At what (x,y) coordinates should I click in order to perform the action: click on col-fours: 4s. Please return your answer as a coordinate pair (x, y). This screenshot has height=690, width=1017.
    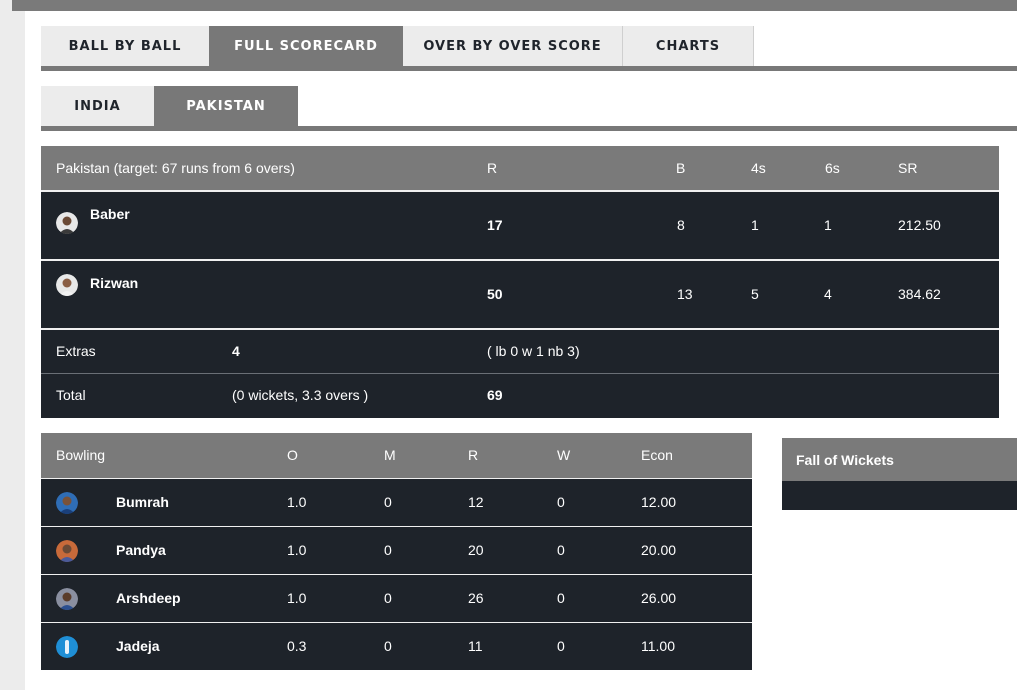
    Looking at the image, I should click on (758, 168).